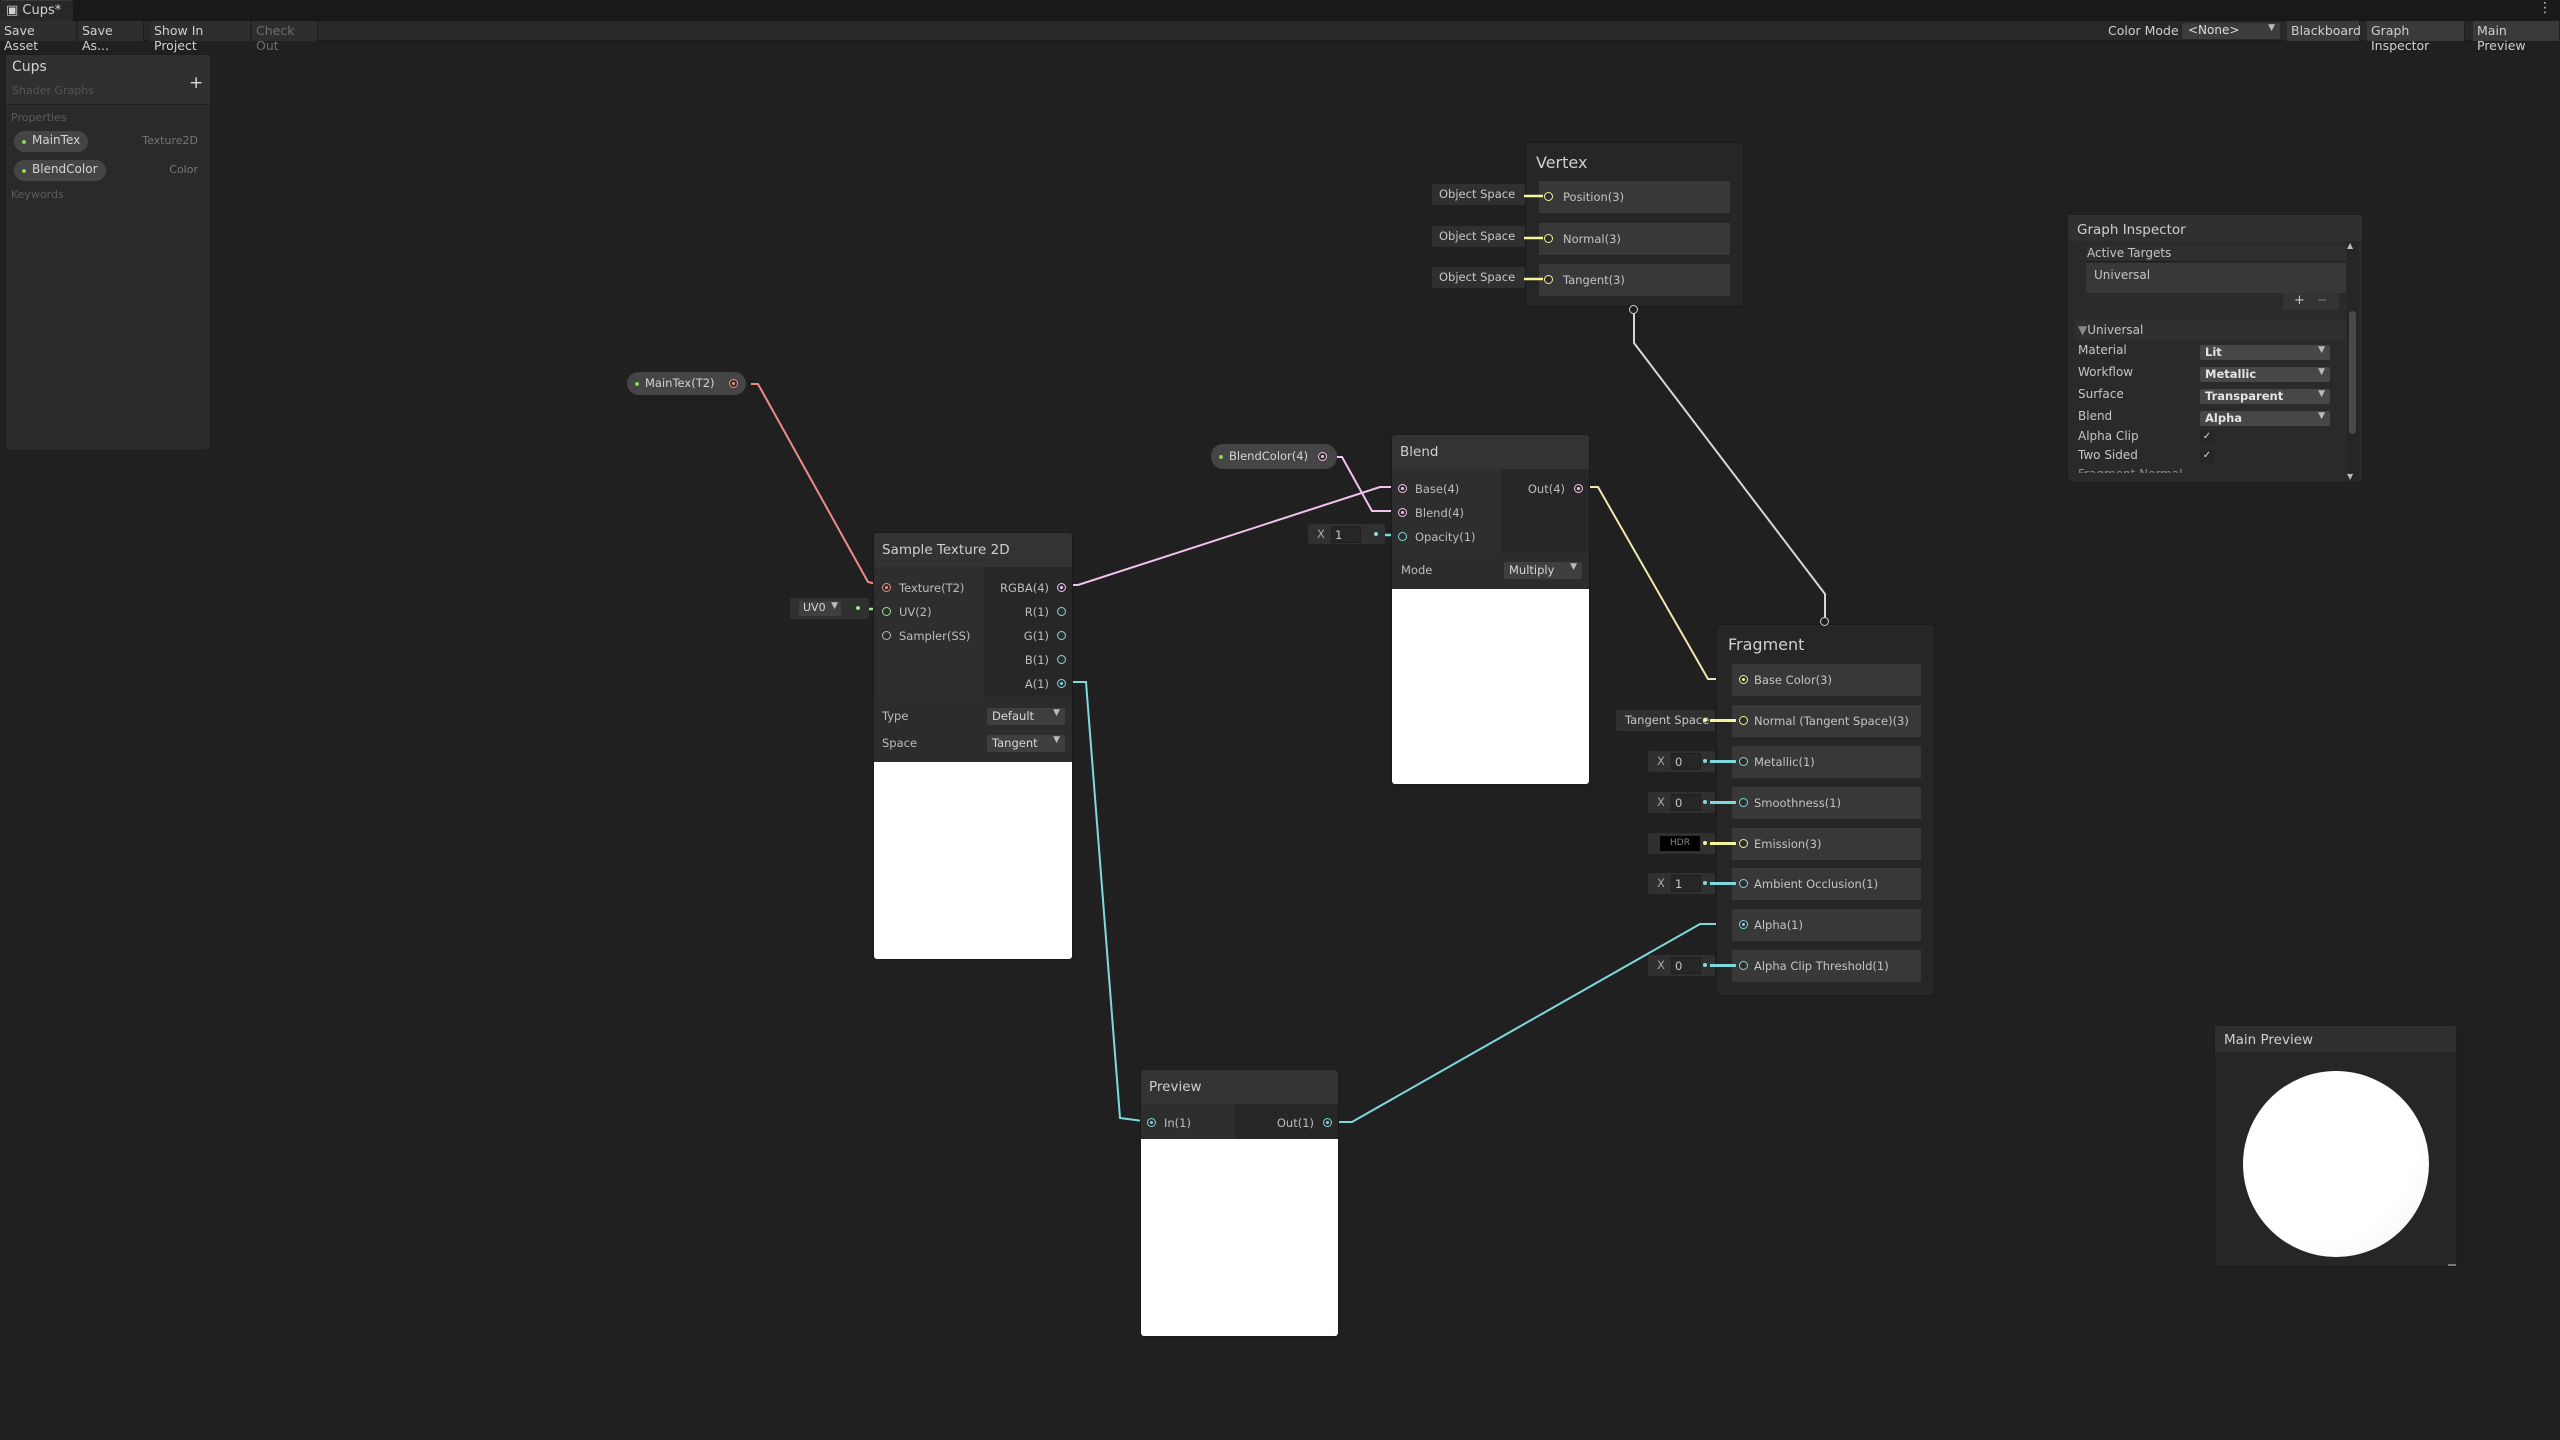  I want to click on fragment-input-default: HDR, so click(1681, 843).